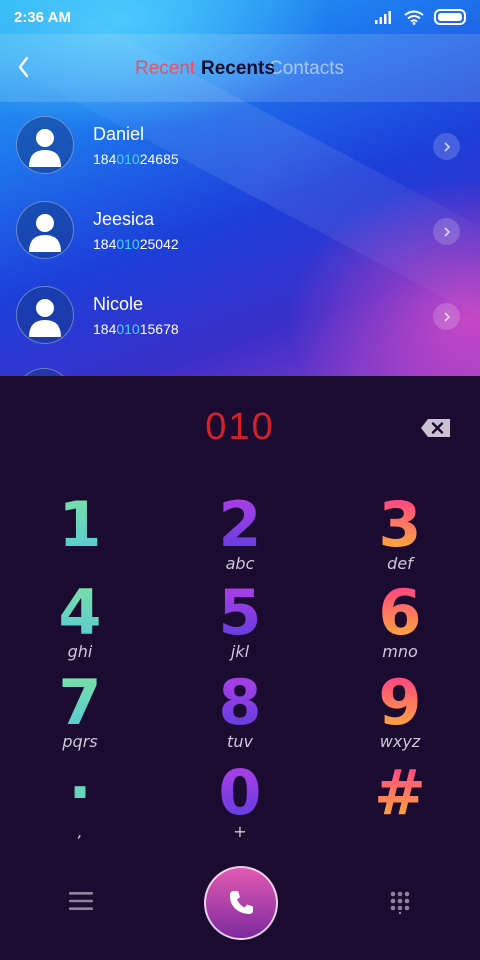  I want to click on key-digit: 9, so click(400, 703).